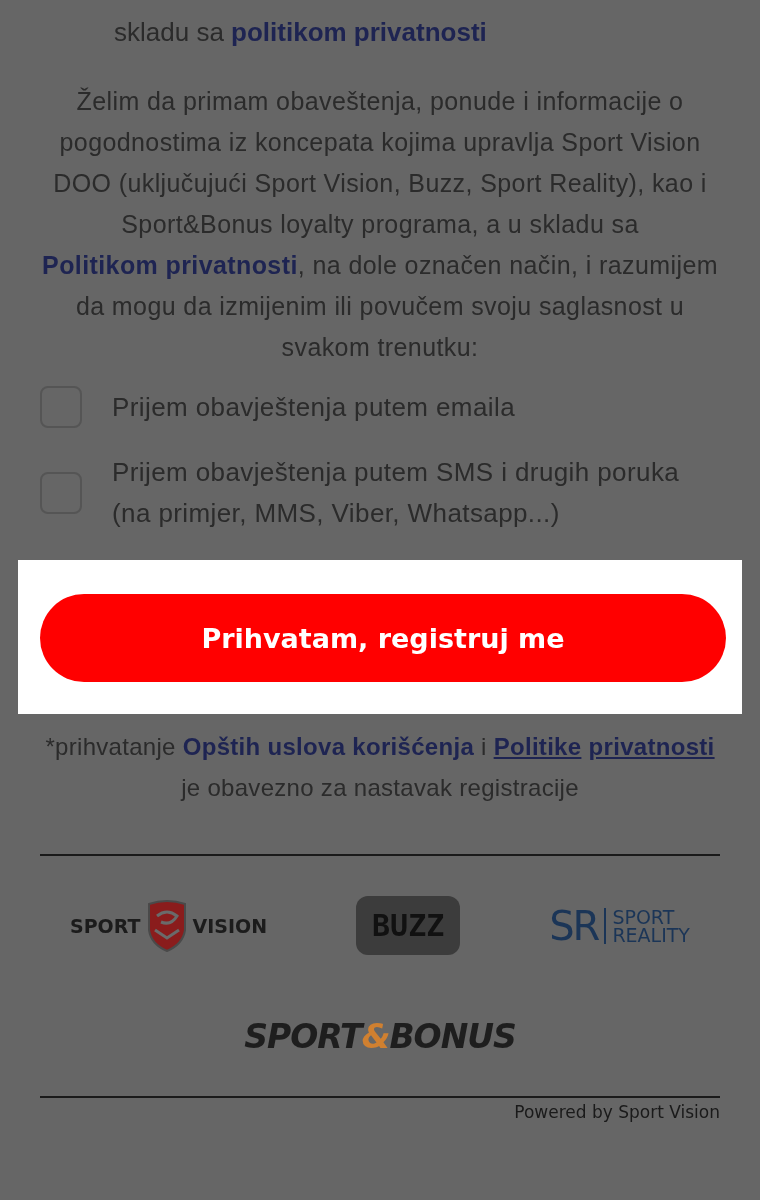 The width and height of the screenshot is (760, 1200). I want to click on privacy-link: Politikom privatnosti, so click(170, 265).